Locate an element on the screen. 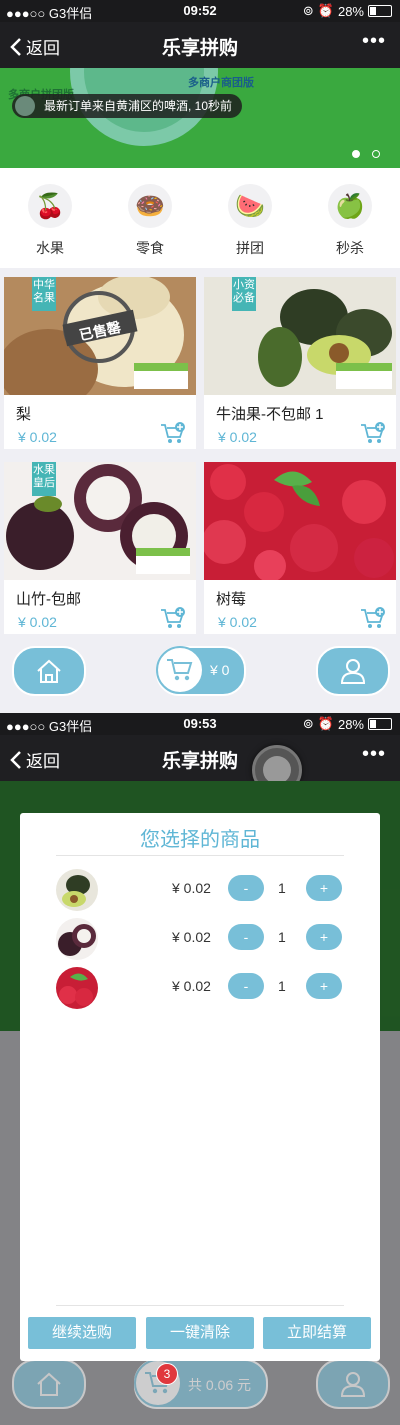 The image size is (400, 1425). category-snacks: 🍩 零食 is located at coordinates (150, 221).